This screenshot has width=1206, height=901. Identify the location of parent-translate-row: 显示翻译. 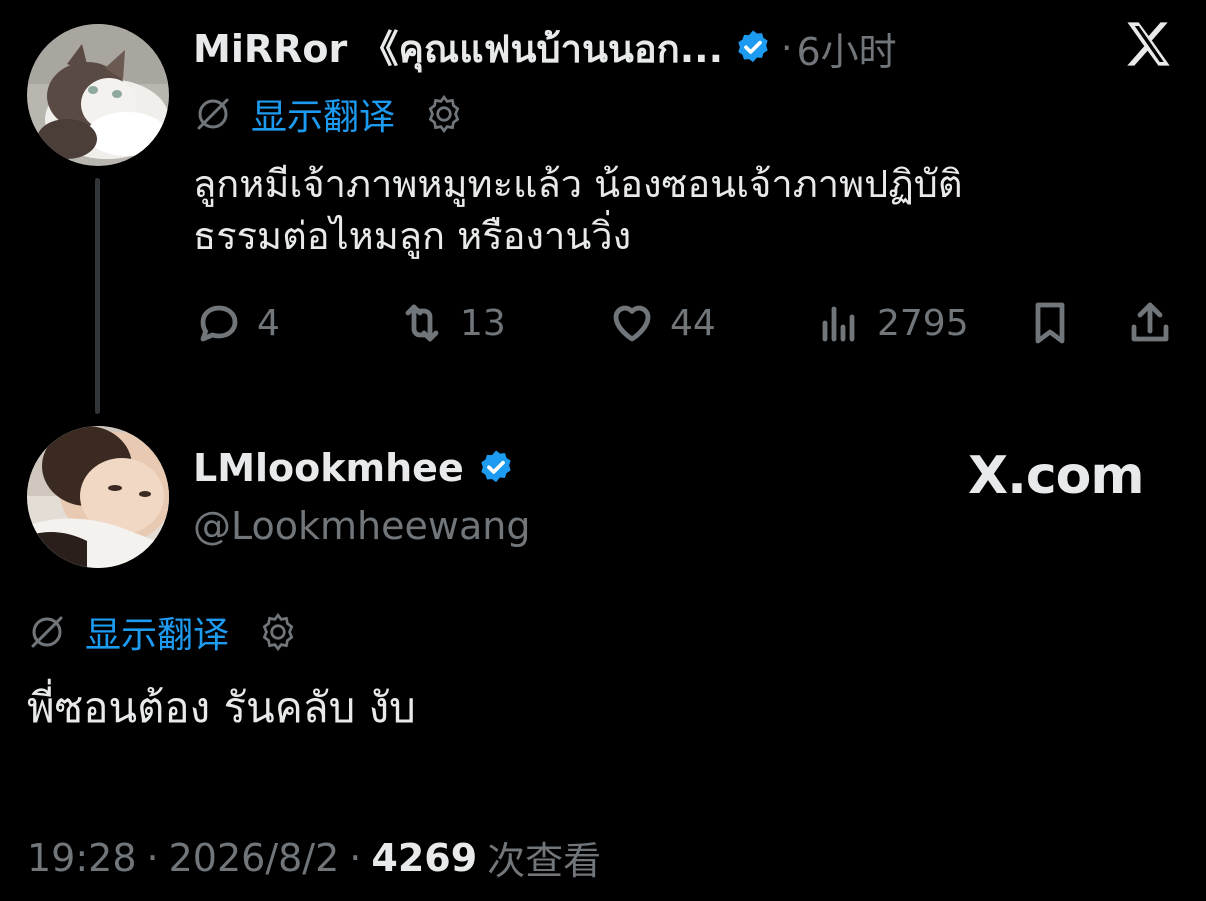
(329, 114).